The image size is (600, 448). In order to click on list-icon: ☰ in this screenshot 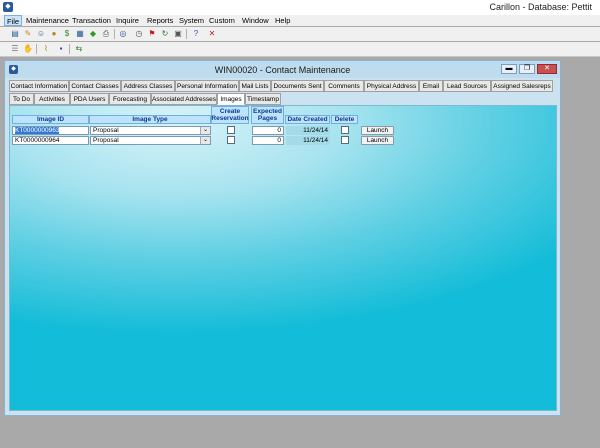, I will do `click(15, 49)`.